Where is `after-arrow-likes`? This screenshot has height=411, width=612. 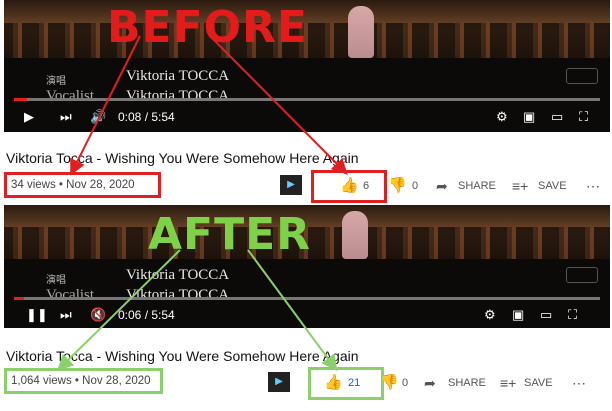
after-arrow-likes is located at coordinates (292, 310).